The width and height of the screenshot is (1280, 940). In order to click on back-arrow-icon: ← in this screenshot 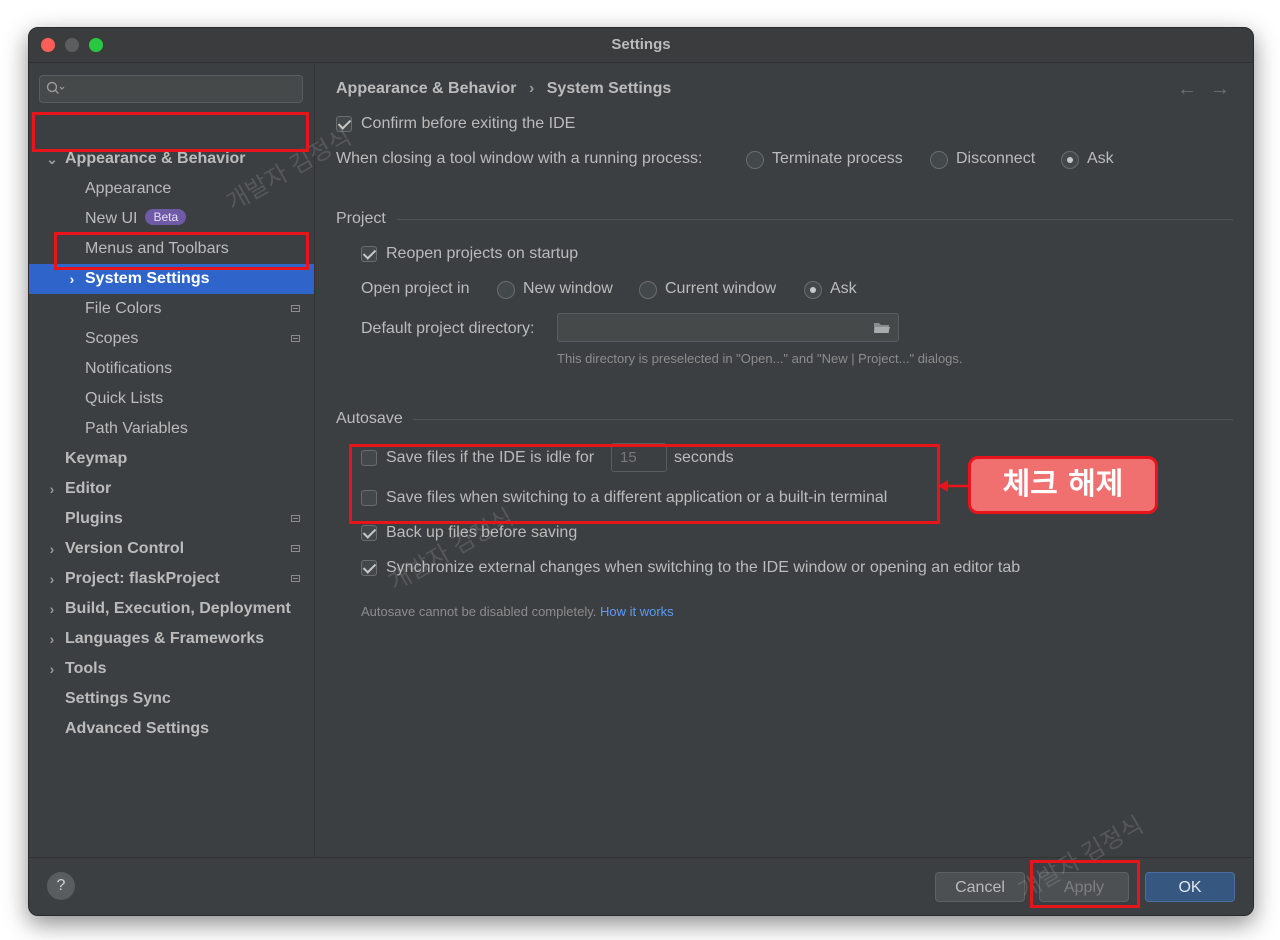, I will do `click(1187, 89)`.